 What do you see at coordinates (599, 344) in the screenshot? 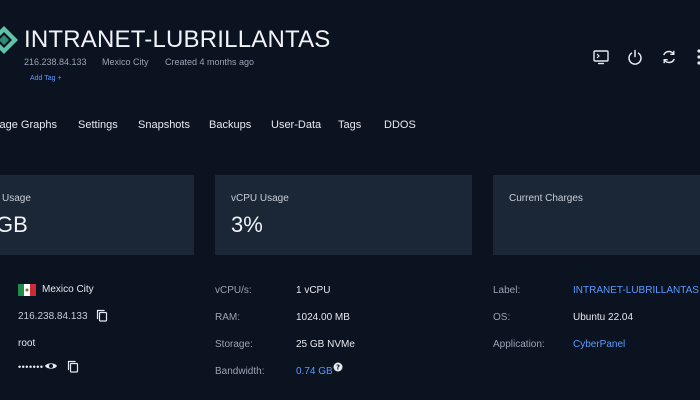
I see `detail-application-value: CyberPanel` at bounding box center [599, 344].